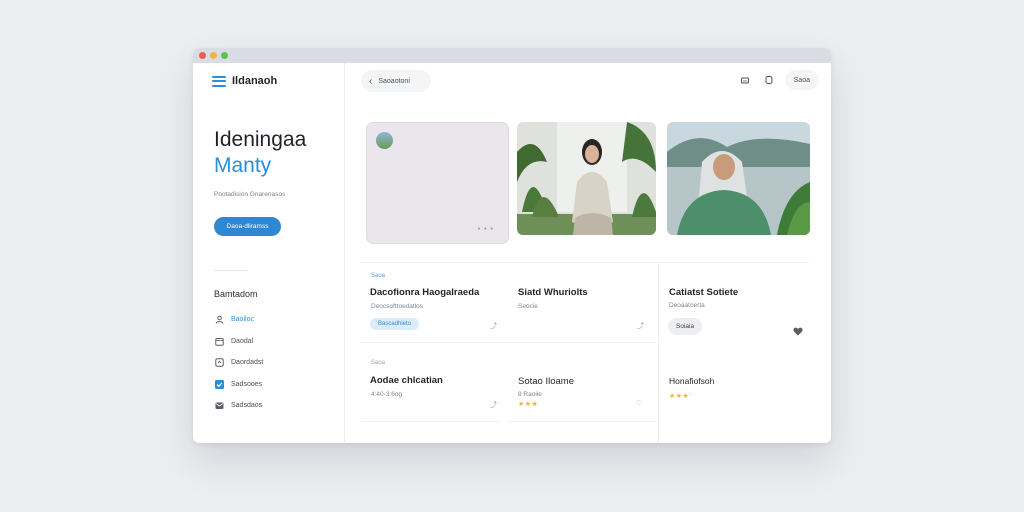  I want to click on sidebar-item-1: Daodal, so click(239, 342).